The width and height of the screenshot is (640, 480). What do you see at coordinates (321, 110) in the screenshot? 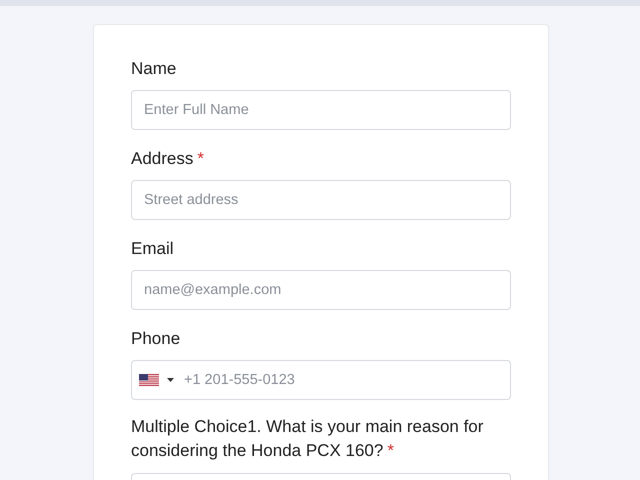
I see `input-field: Enter Full Name` at bounding box center [321, 110].